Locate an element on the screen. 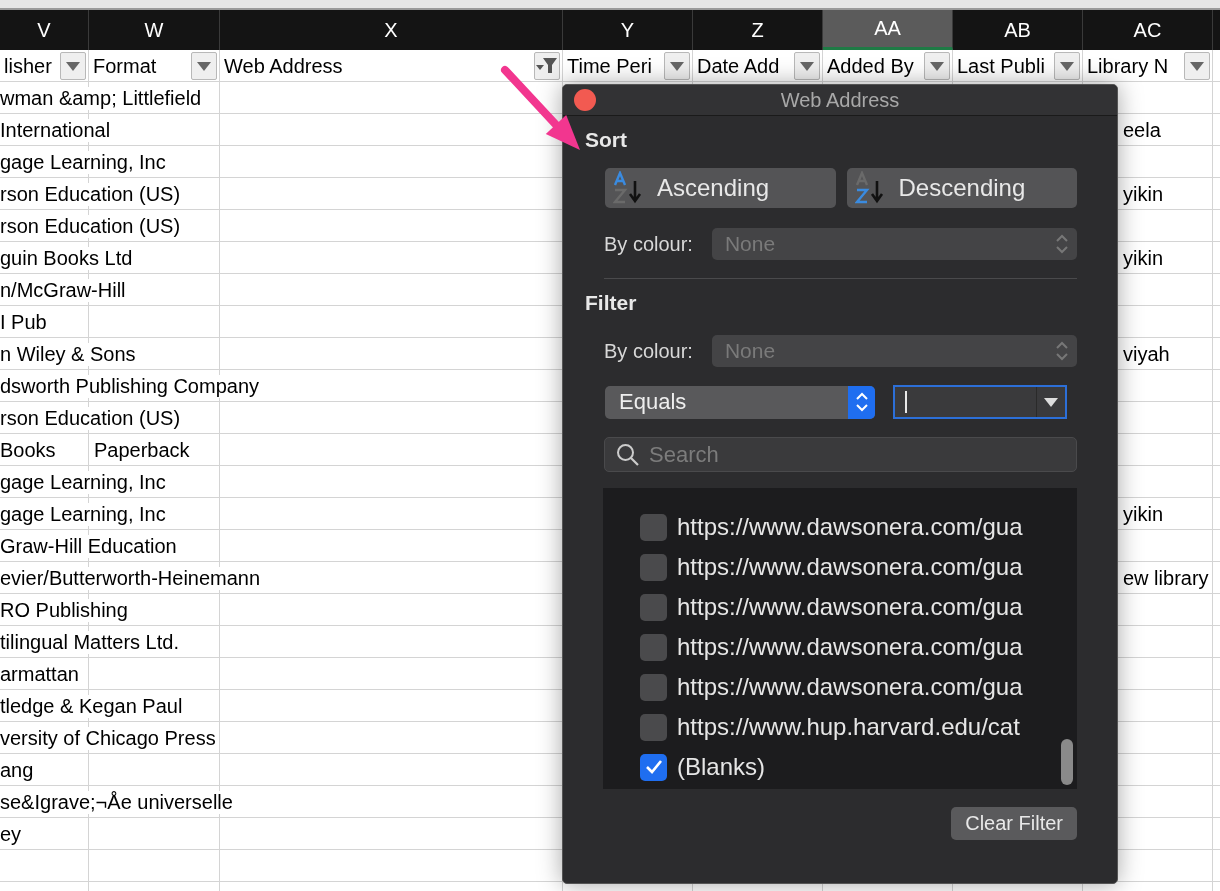 The height and width of the screenshot is (891, 1220). condition-select: Equals is located at coordinates (740, 402).